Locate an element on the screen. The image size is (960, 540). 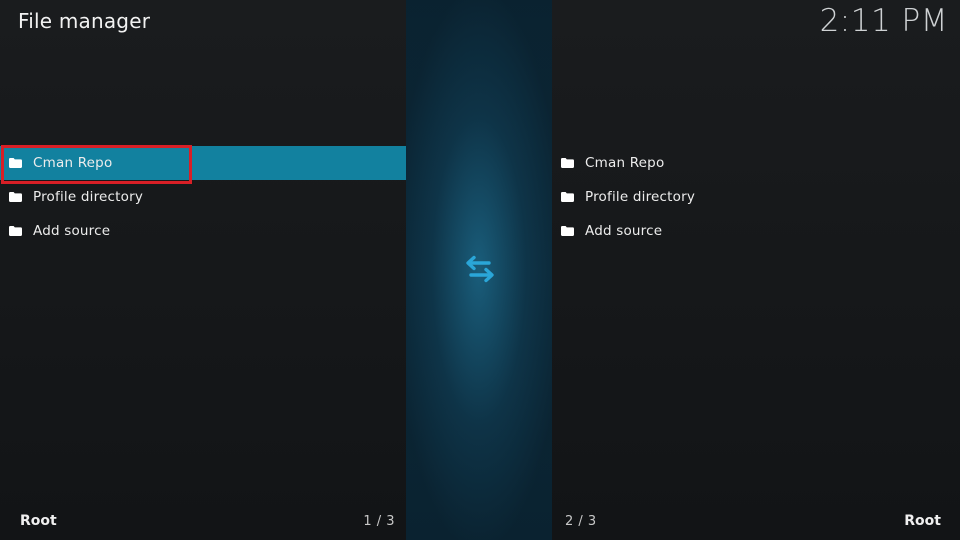
left-list-item-cman-repo: Cman Repo is located at coordinates (203, 163).